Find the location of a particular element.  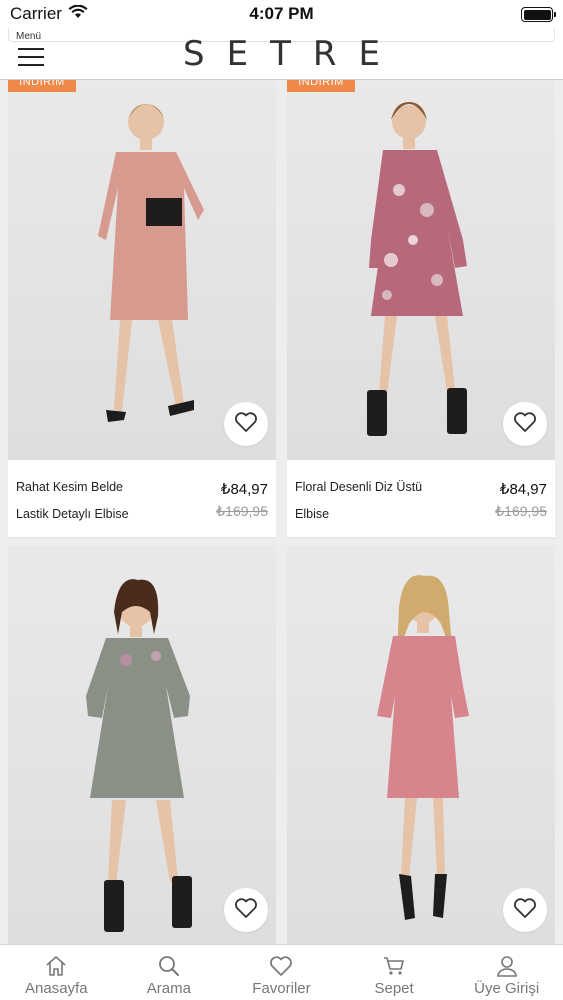

product-name-line1: Floral Desenli Diz Üstü is located at coordinates (359, 487).